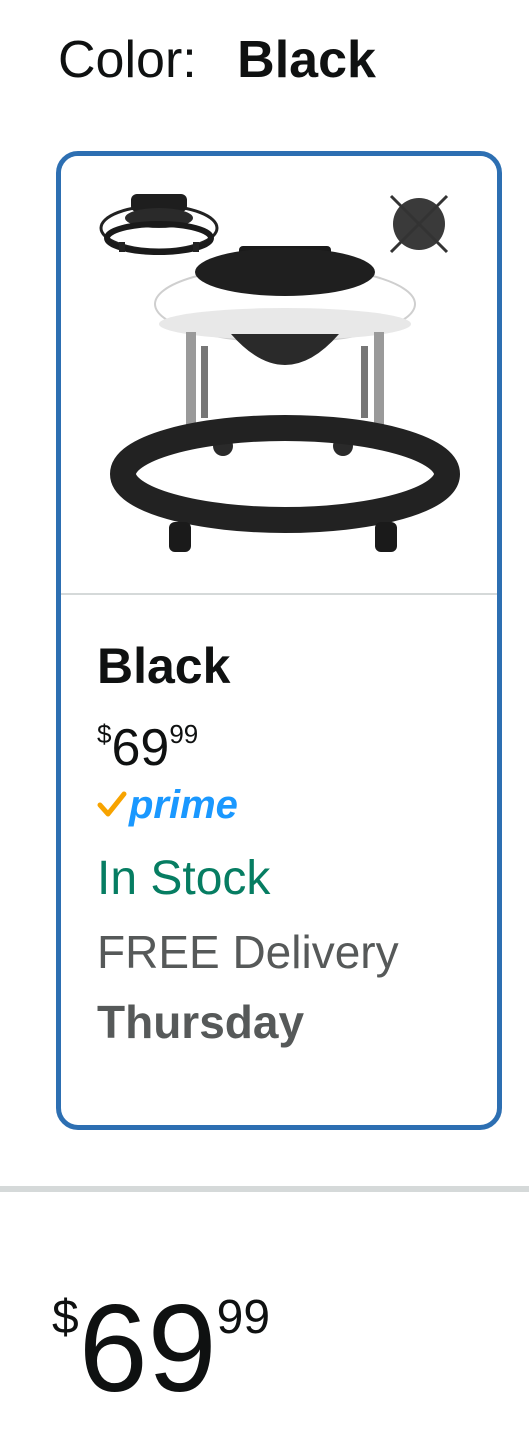  What do you see at coordinates (127, 60) in the screenshot?
I see `color-label: Color:` at bounding box center [127, 60].